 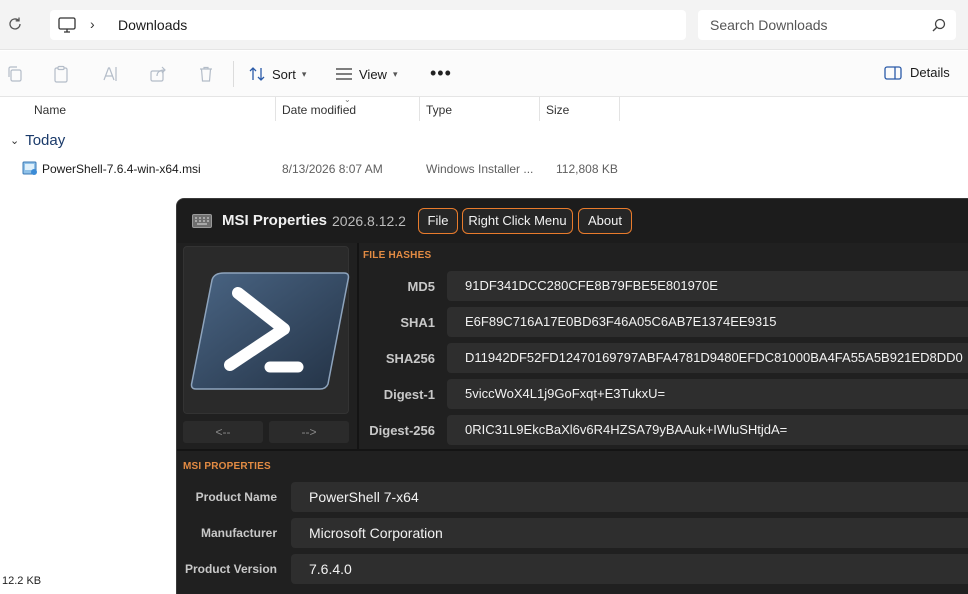 What do you see at coordinates (15, 74) in the screenshot?
I see `copy-icon` at bounding box center [15, 74].